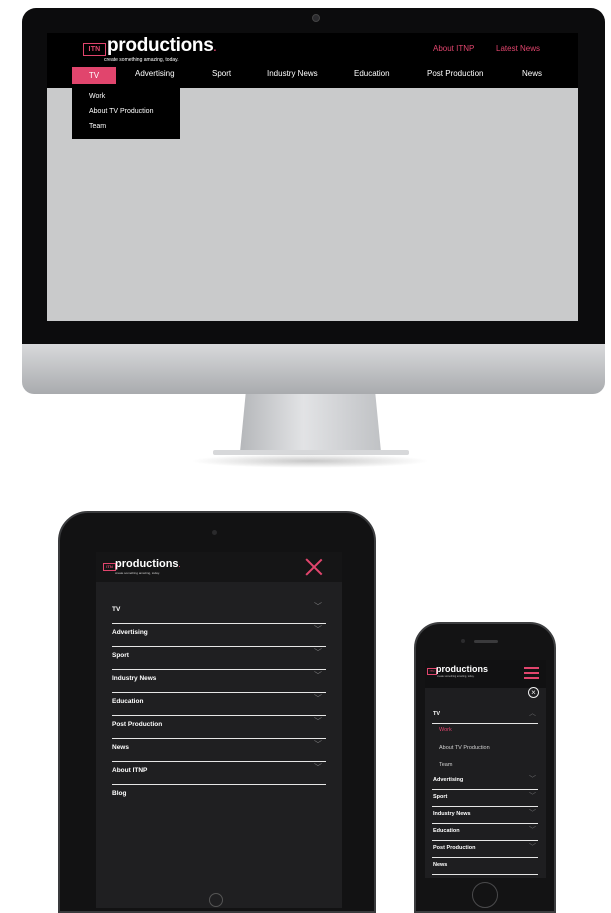 The height and width of the screenshot is (913, 611). What do you see at coordinates (219, 612) in the screenshot?
I see `tablet-menu-item-tv: TV ﹀` at bounding box center [219, 612].